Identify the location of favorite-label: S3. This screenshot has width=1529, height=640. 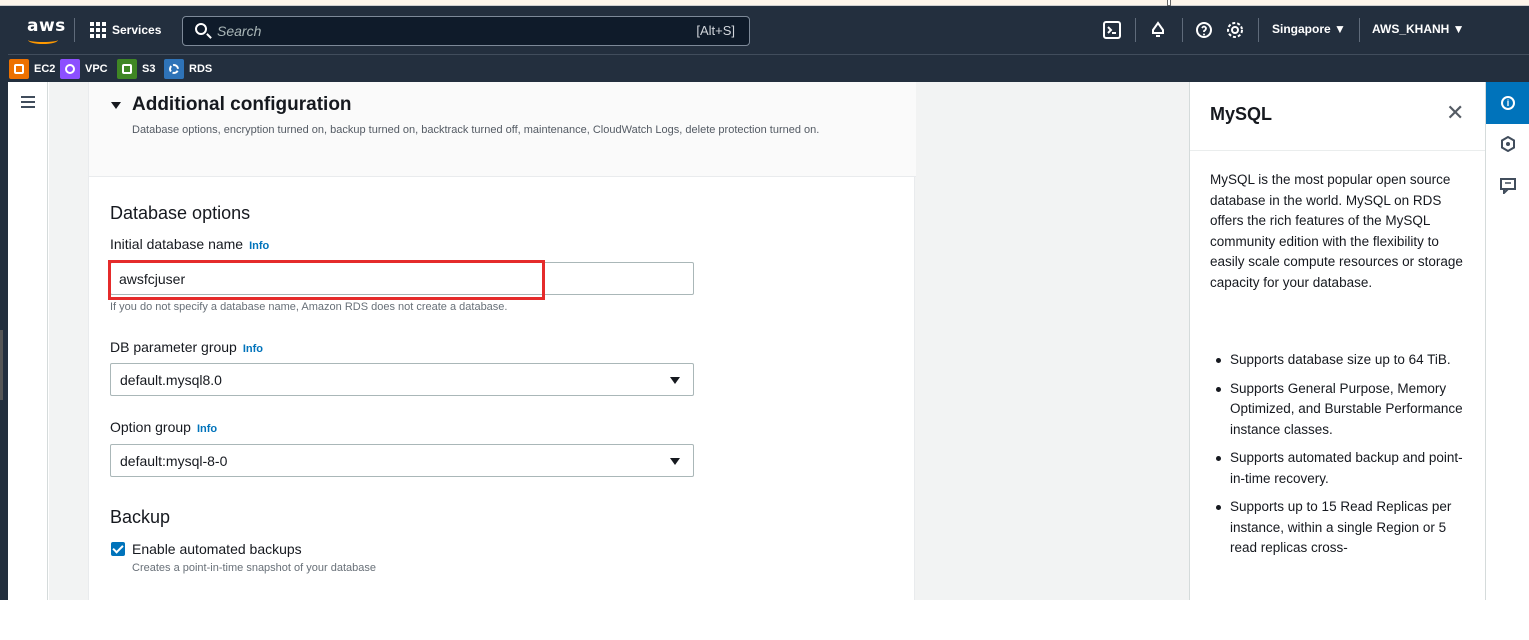
(149, 69).